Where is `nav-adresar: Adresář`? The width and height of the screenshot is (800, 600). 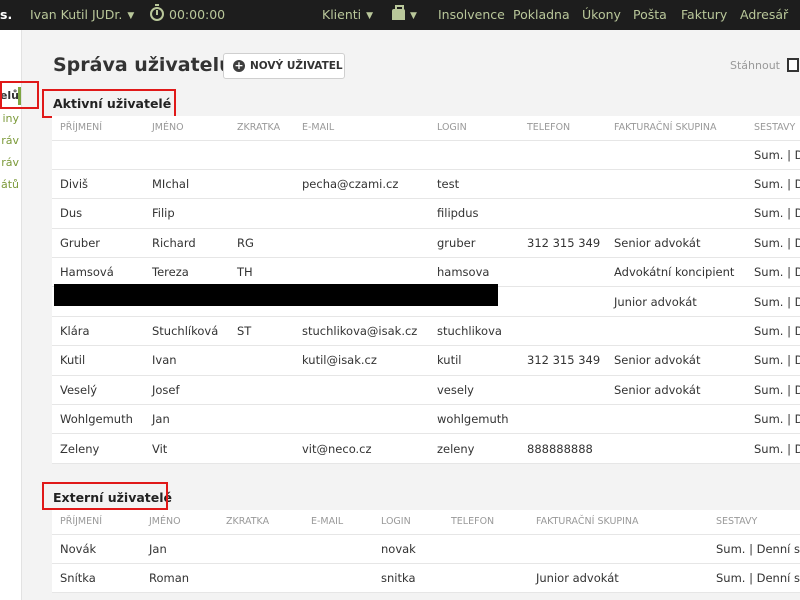
nav-adresar: Adresář is located at coordinates (764, 15).